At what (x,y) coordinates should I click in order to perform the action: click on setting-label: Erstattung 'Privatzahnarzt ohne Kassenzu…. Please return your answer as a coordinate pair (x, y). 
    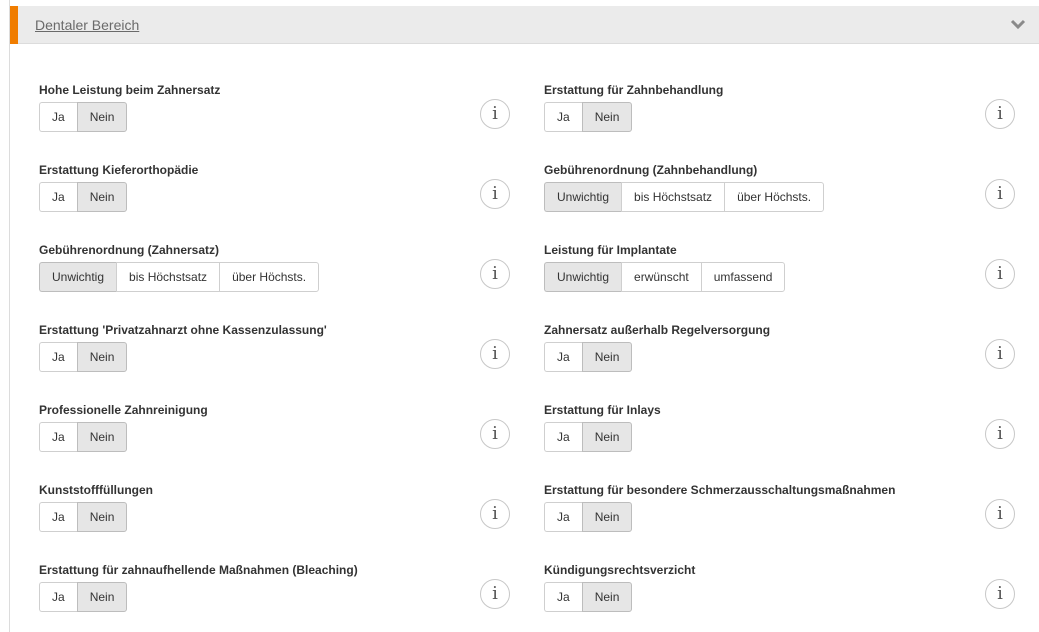
    Looking at the image, I should click on (183, 330).